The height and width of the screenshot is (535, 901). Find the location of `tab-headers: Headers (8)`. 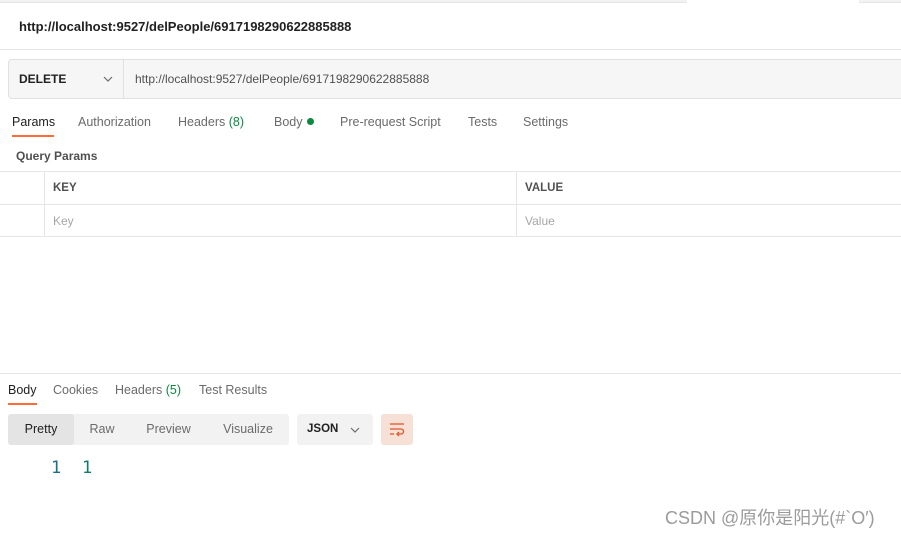

tab-headers: Headers (8) is located at coordinates (211, 122).